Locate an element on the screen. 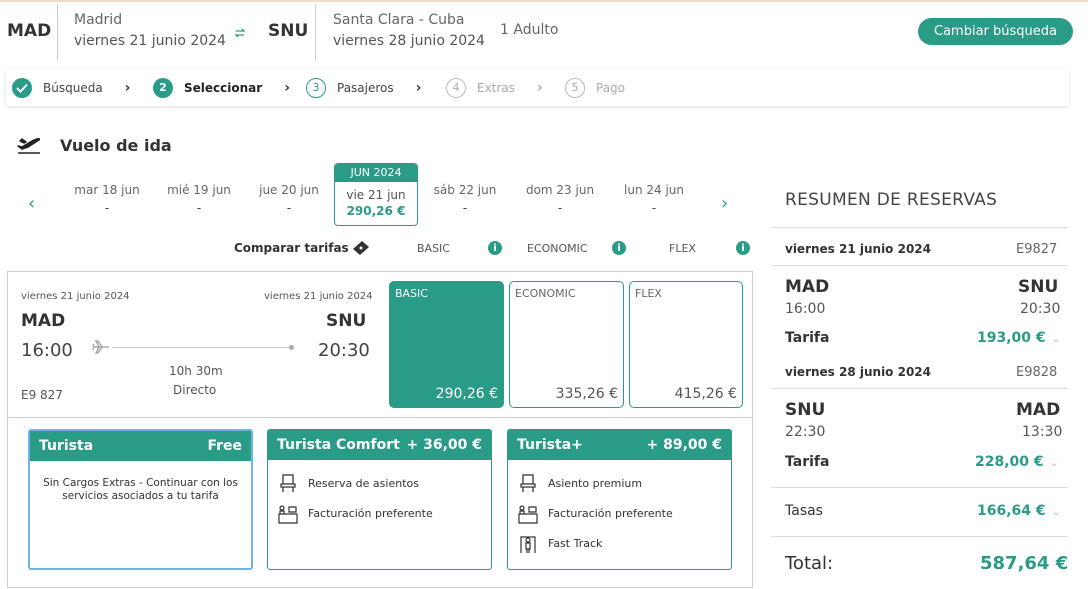  option-header: Turista Comfort + 36,00 € is located at coordinates (379, 445).